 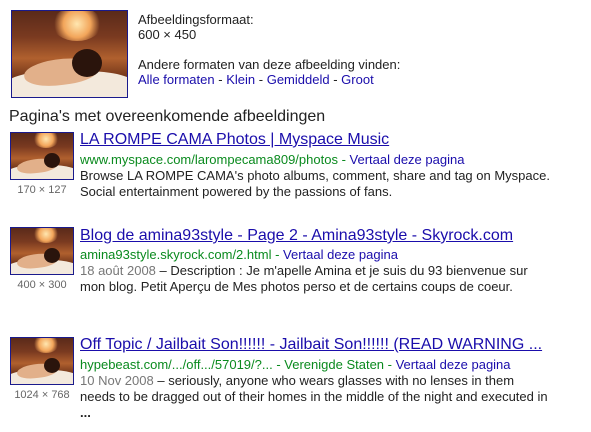 What do you see at coordinates (176, 79) in the screenshot?
I see `link-all-sizes: Alle formaten` at bounding box center [176, 79].